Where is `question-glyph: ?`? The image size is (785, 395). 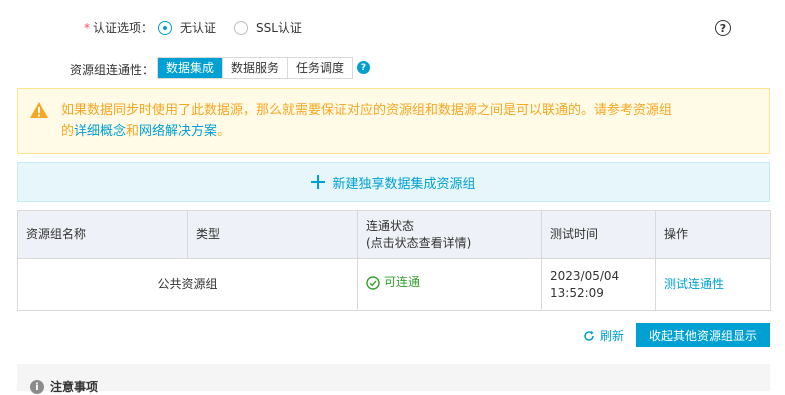 question-glyph: ? is located at coordinates (723, 28).